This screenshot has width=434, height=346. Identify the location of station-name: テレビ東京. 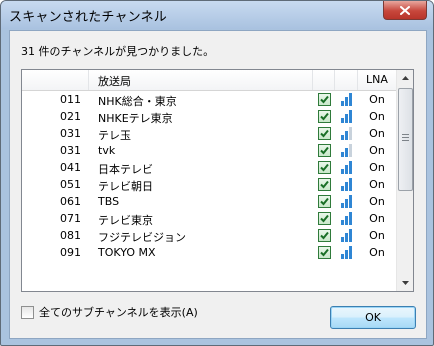
(125, 220).